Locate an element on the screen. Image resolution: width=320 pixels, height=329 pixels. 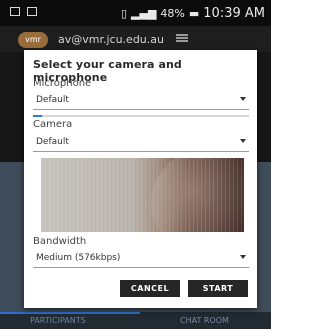
clock: 10:39 AM is located at coordinates (234, 13).